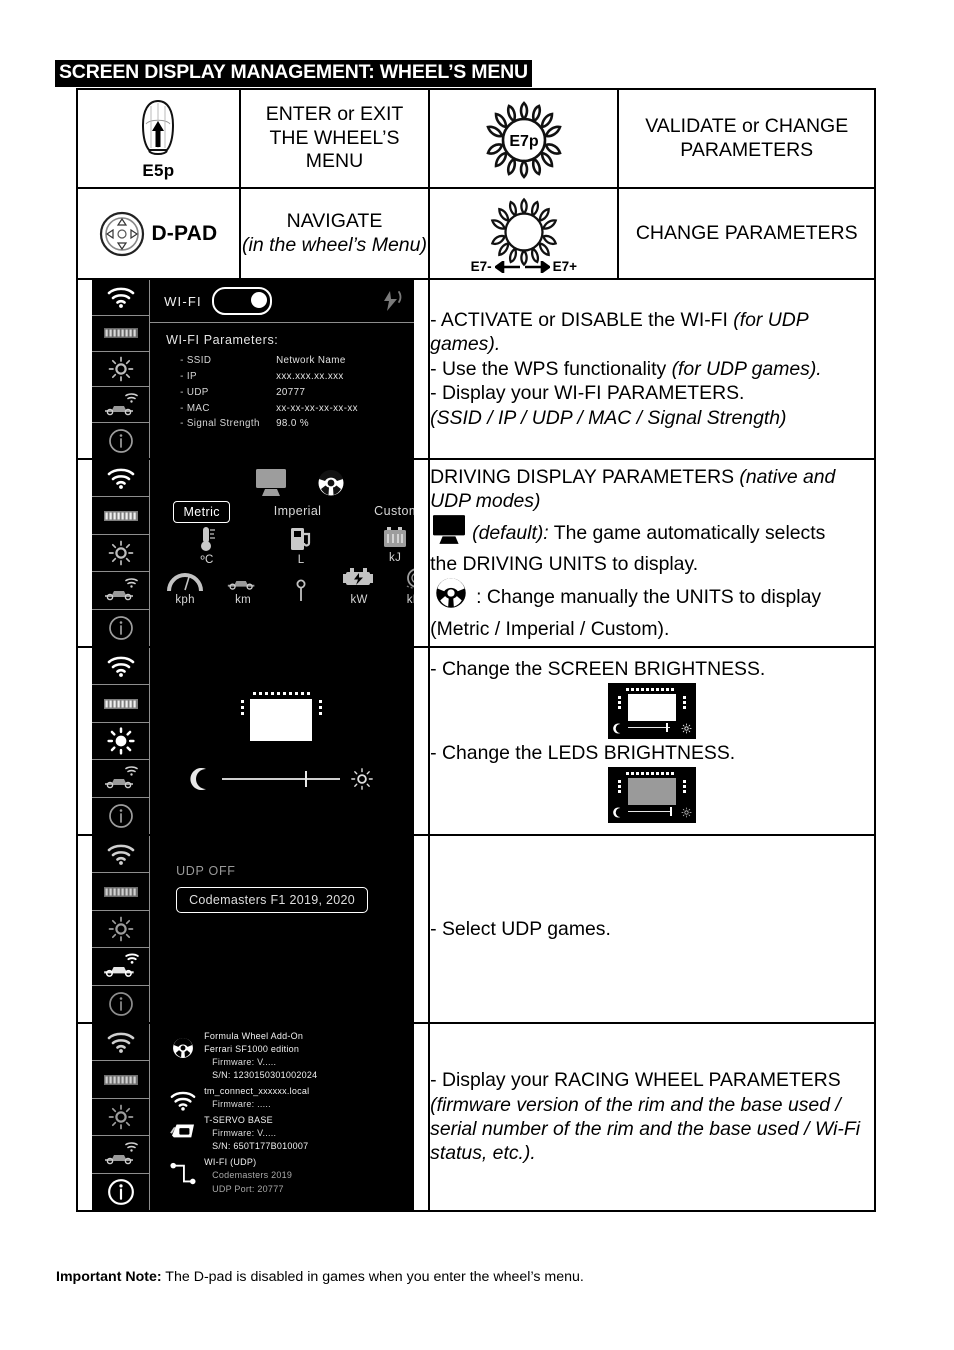 The height and width of the screenshot is (1350, 954). Describe the element at coordinates (359, 586) in the screenshot. I see `unit-power: kW` at that location.